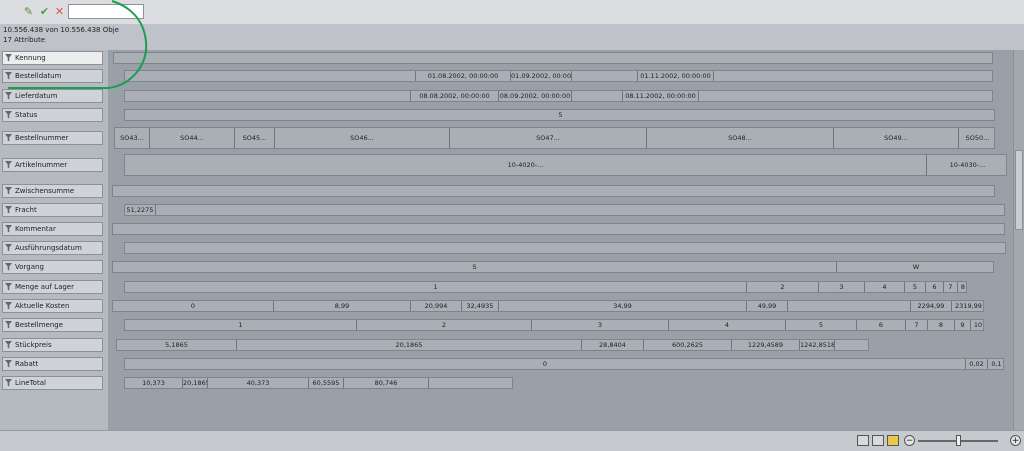 This screenshot has height=451, width=1024. I want to click on value-bar: 1 2 3 4 5 6 7 8 9 10, so click(554, 324).